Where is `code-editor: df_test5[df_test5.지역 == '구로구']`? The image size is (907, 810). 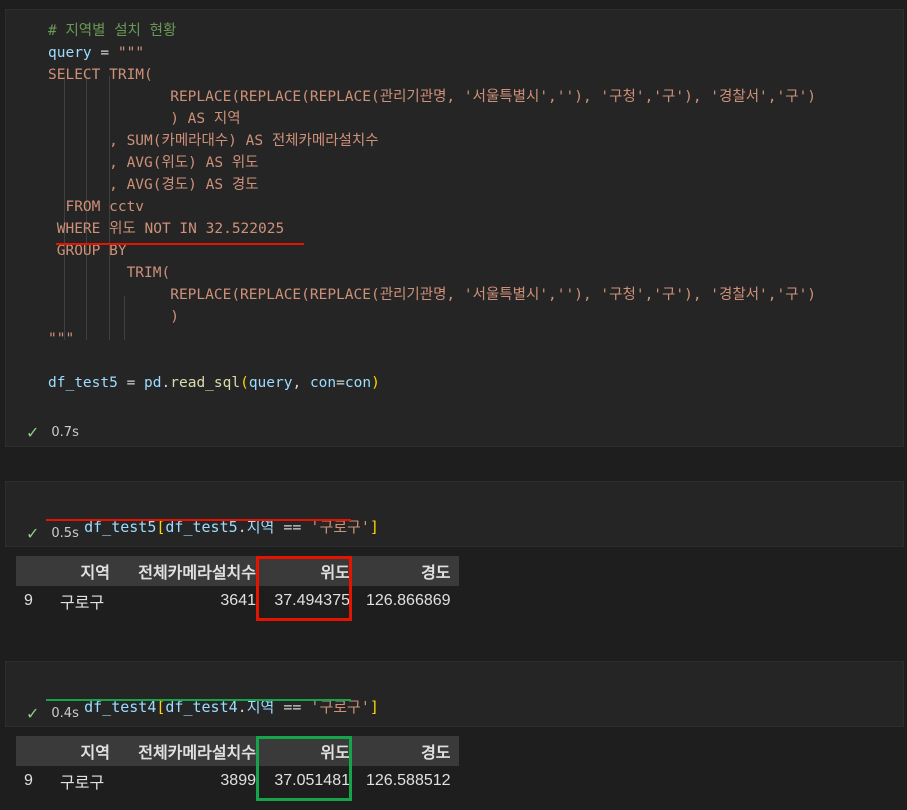
code-editor: df_test5[df_test5.지역 == '구로구'] is located at coordinates (213, 527).